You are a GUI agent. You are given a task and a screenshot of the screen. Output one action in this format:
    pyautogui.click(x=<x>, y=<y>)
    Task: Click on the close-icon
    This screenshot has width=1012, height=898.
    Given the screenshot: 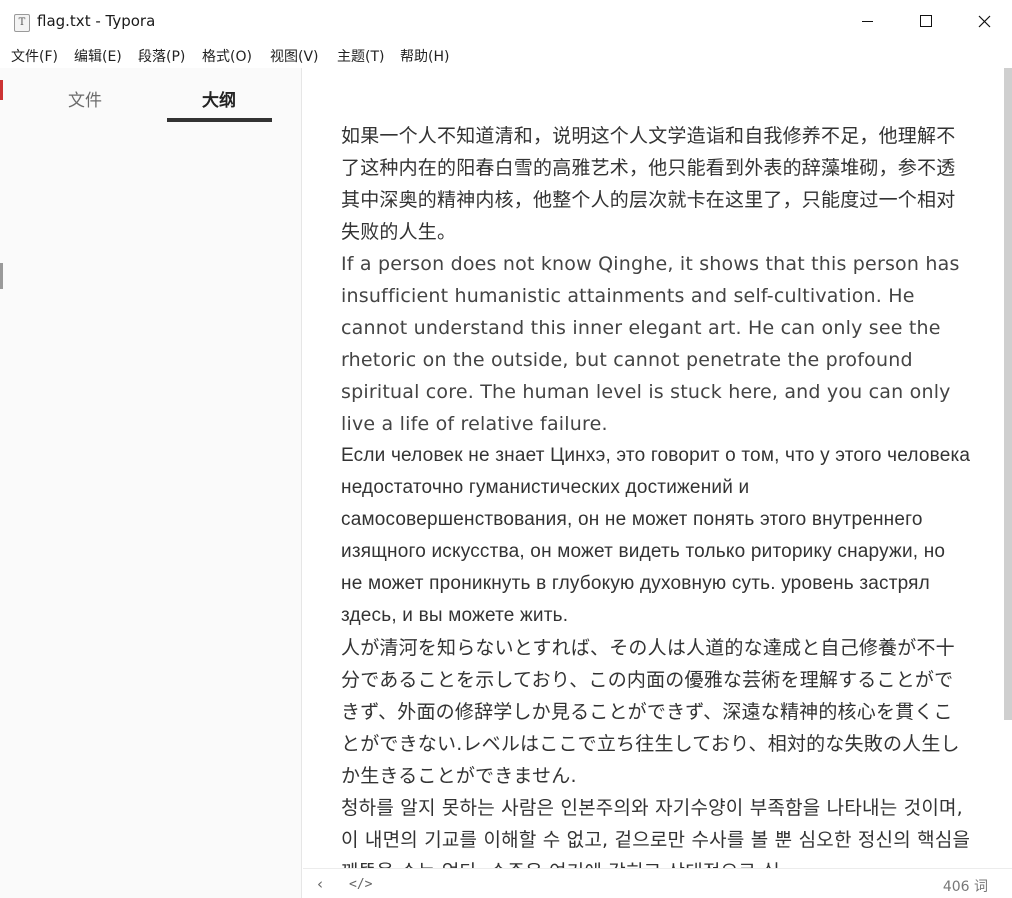 What is the action you would take?
    pyautogui.click(x=984, y=21)
    